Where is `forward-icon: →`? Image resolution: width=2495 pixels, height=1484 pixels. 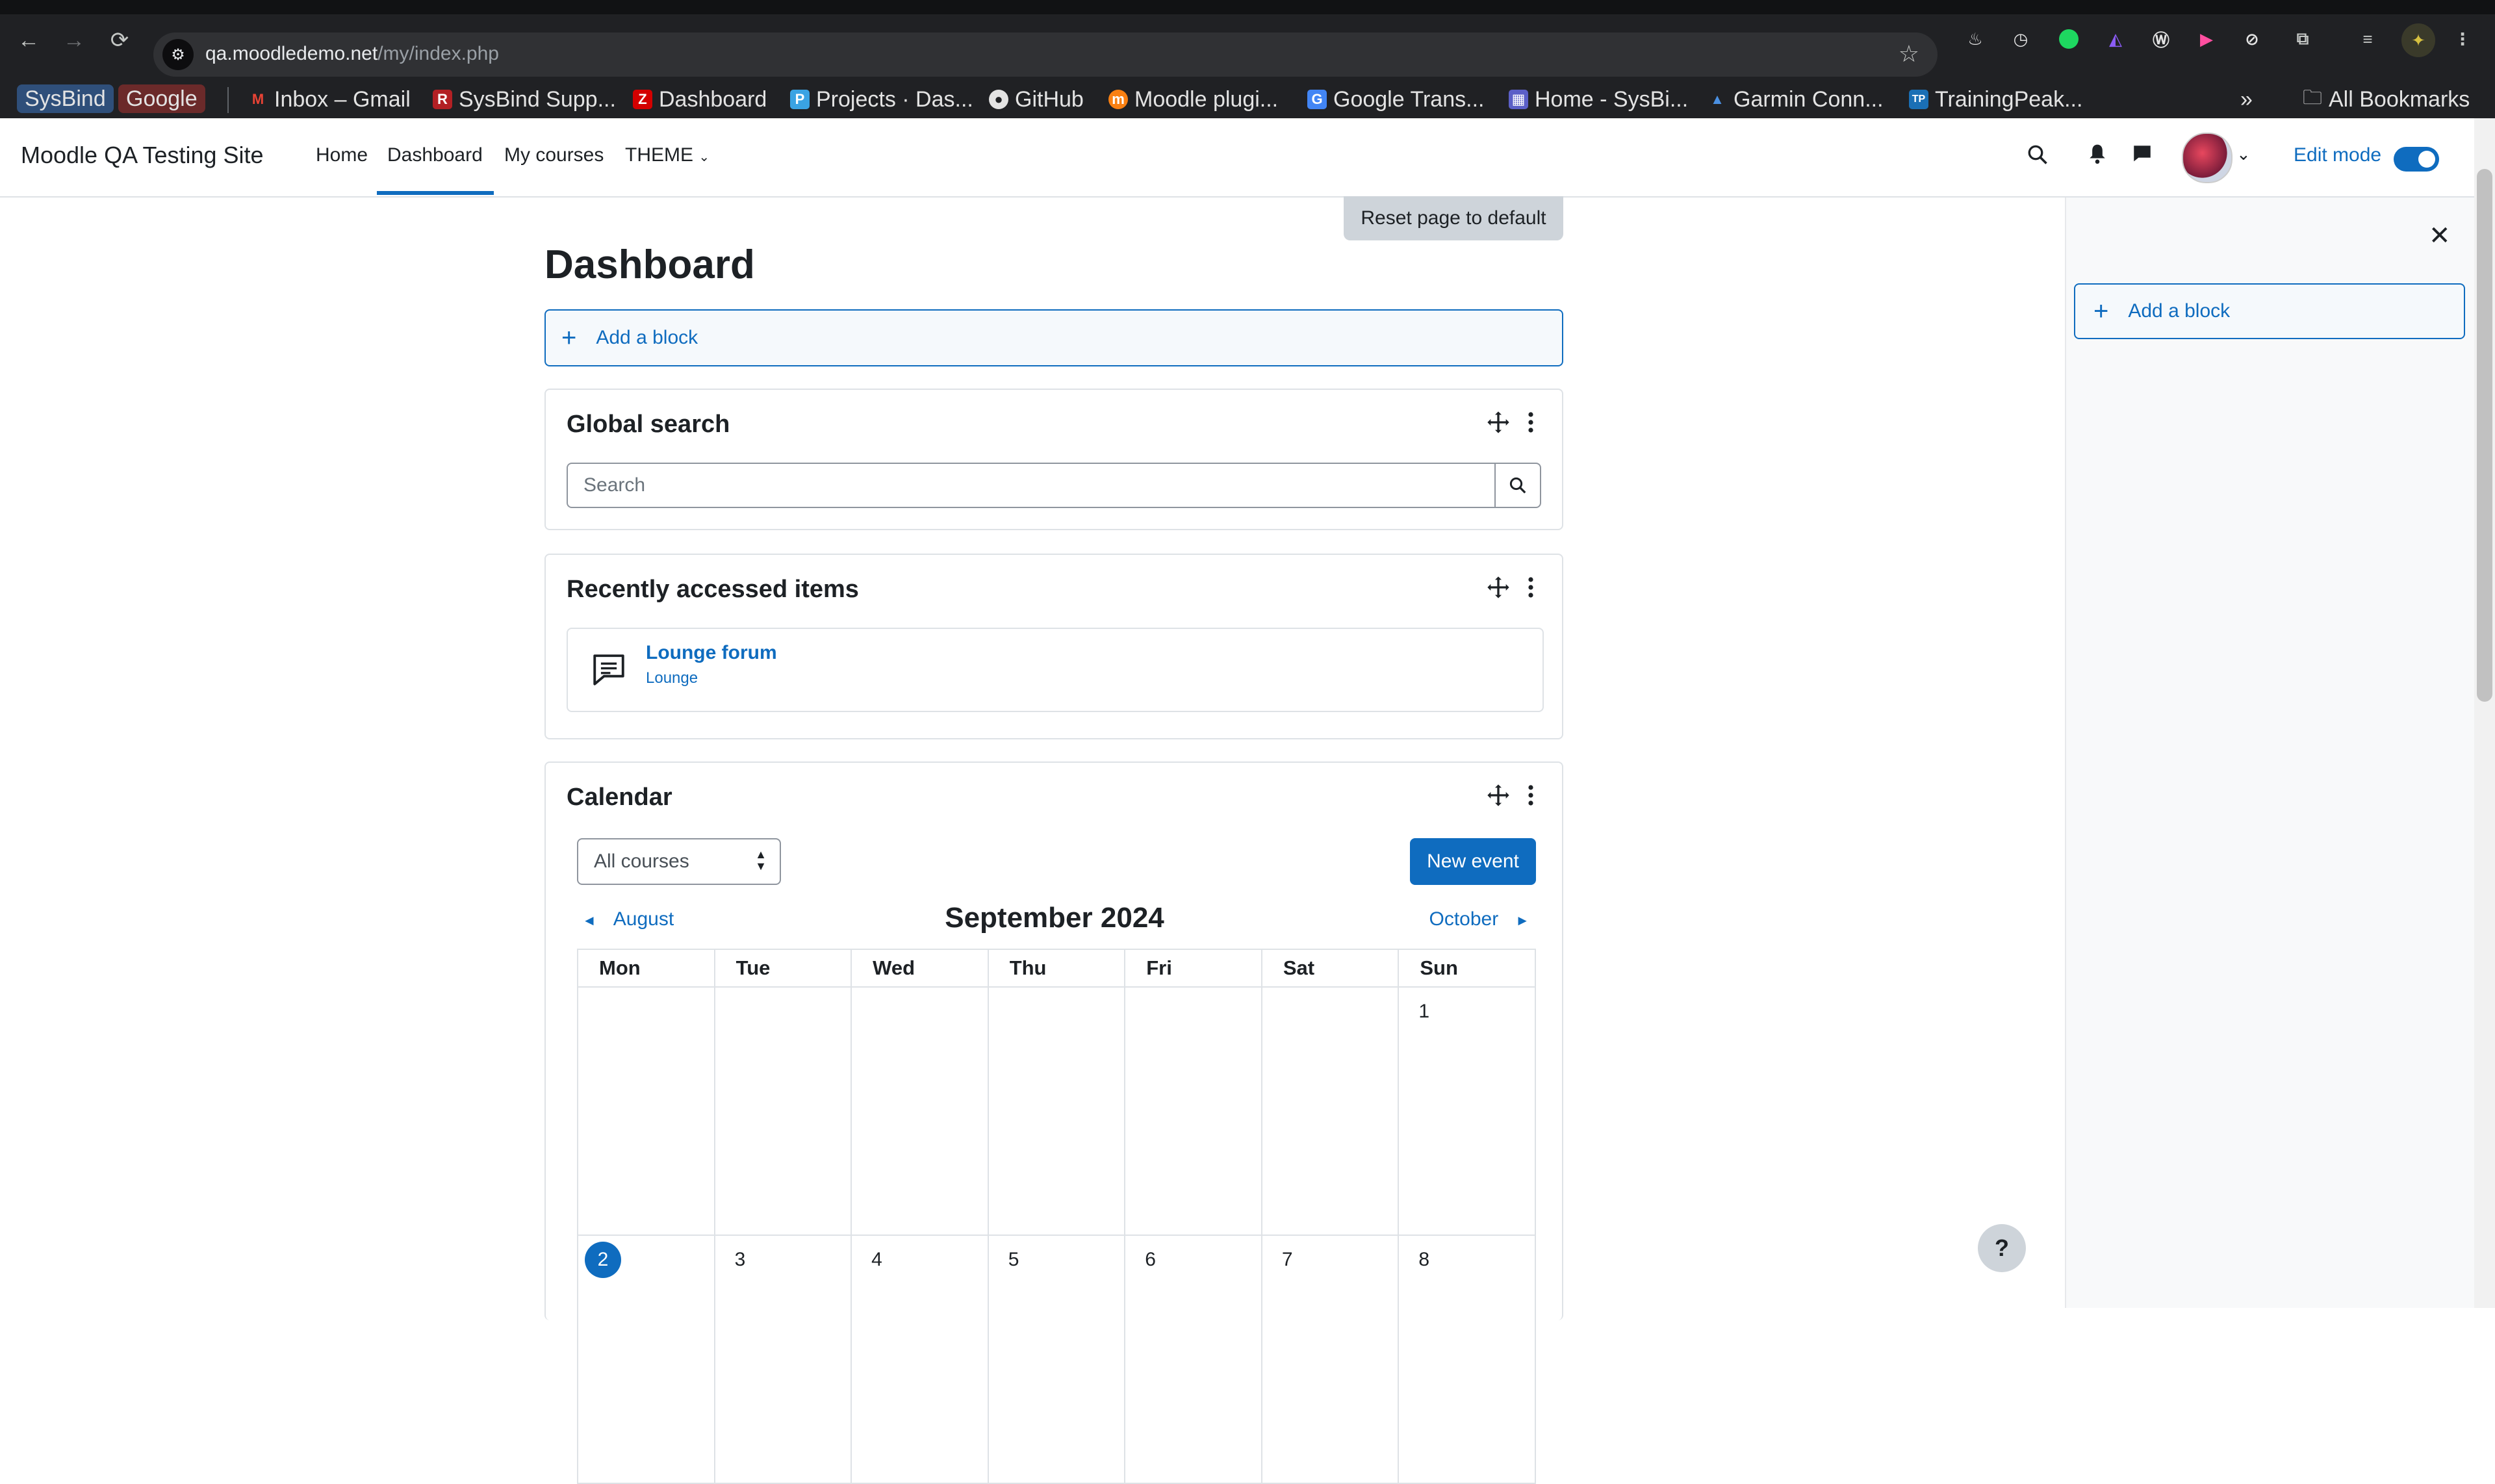
forward-icon: → is located at coordinates (74, 41).